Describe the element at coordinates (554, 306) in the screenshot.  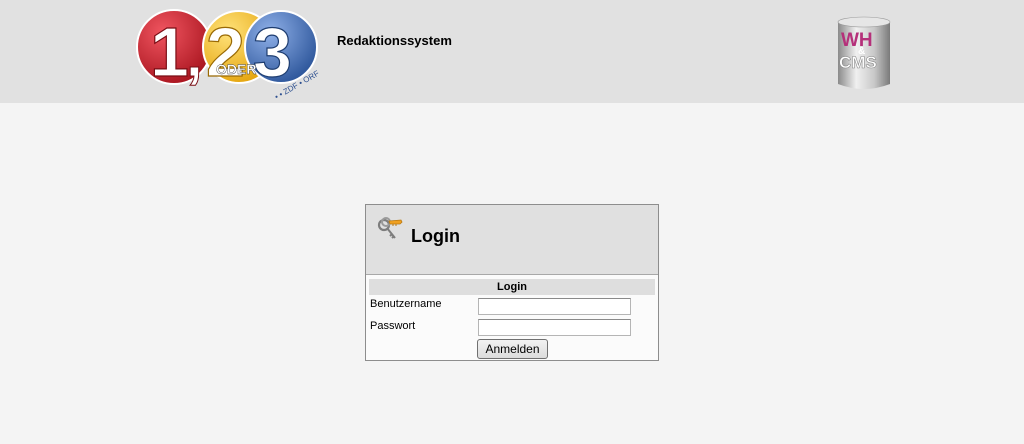
I see `username-input` at that location.